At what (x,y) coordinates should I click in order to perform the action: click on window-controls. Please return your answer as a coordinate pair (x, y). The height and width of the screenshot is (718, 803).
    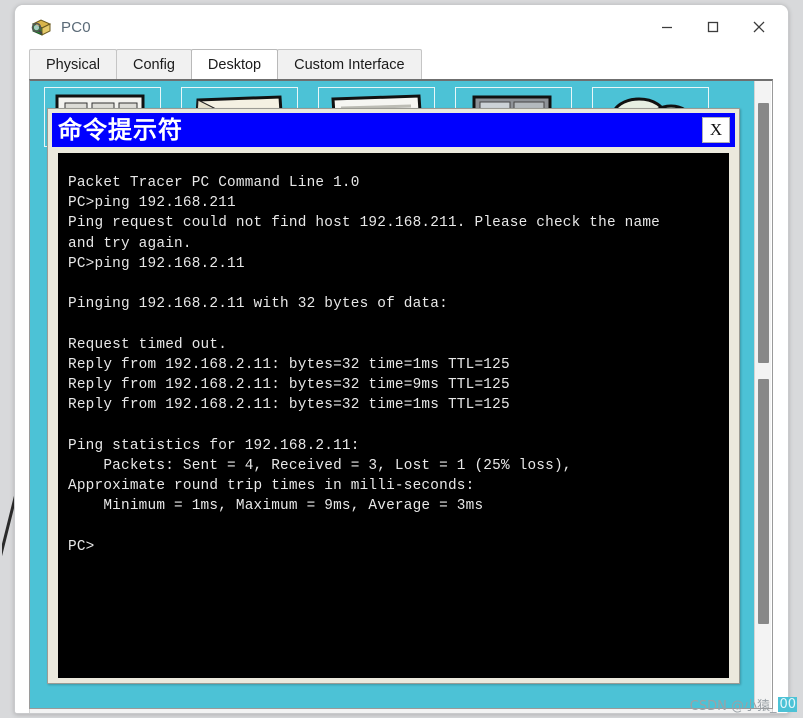
    Looking at the image, I should click on (713, 27).